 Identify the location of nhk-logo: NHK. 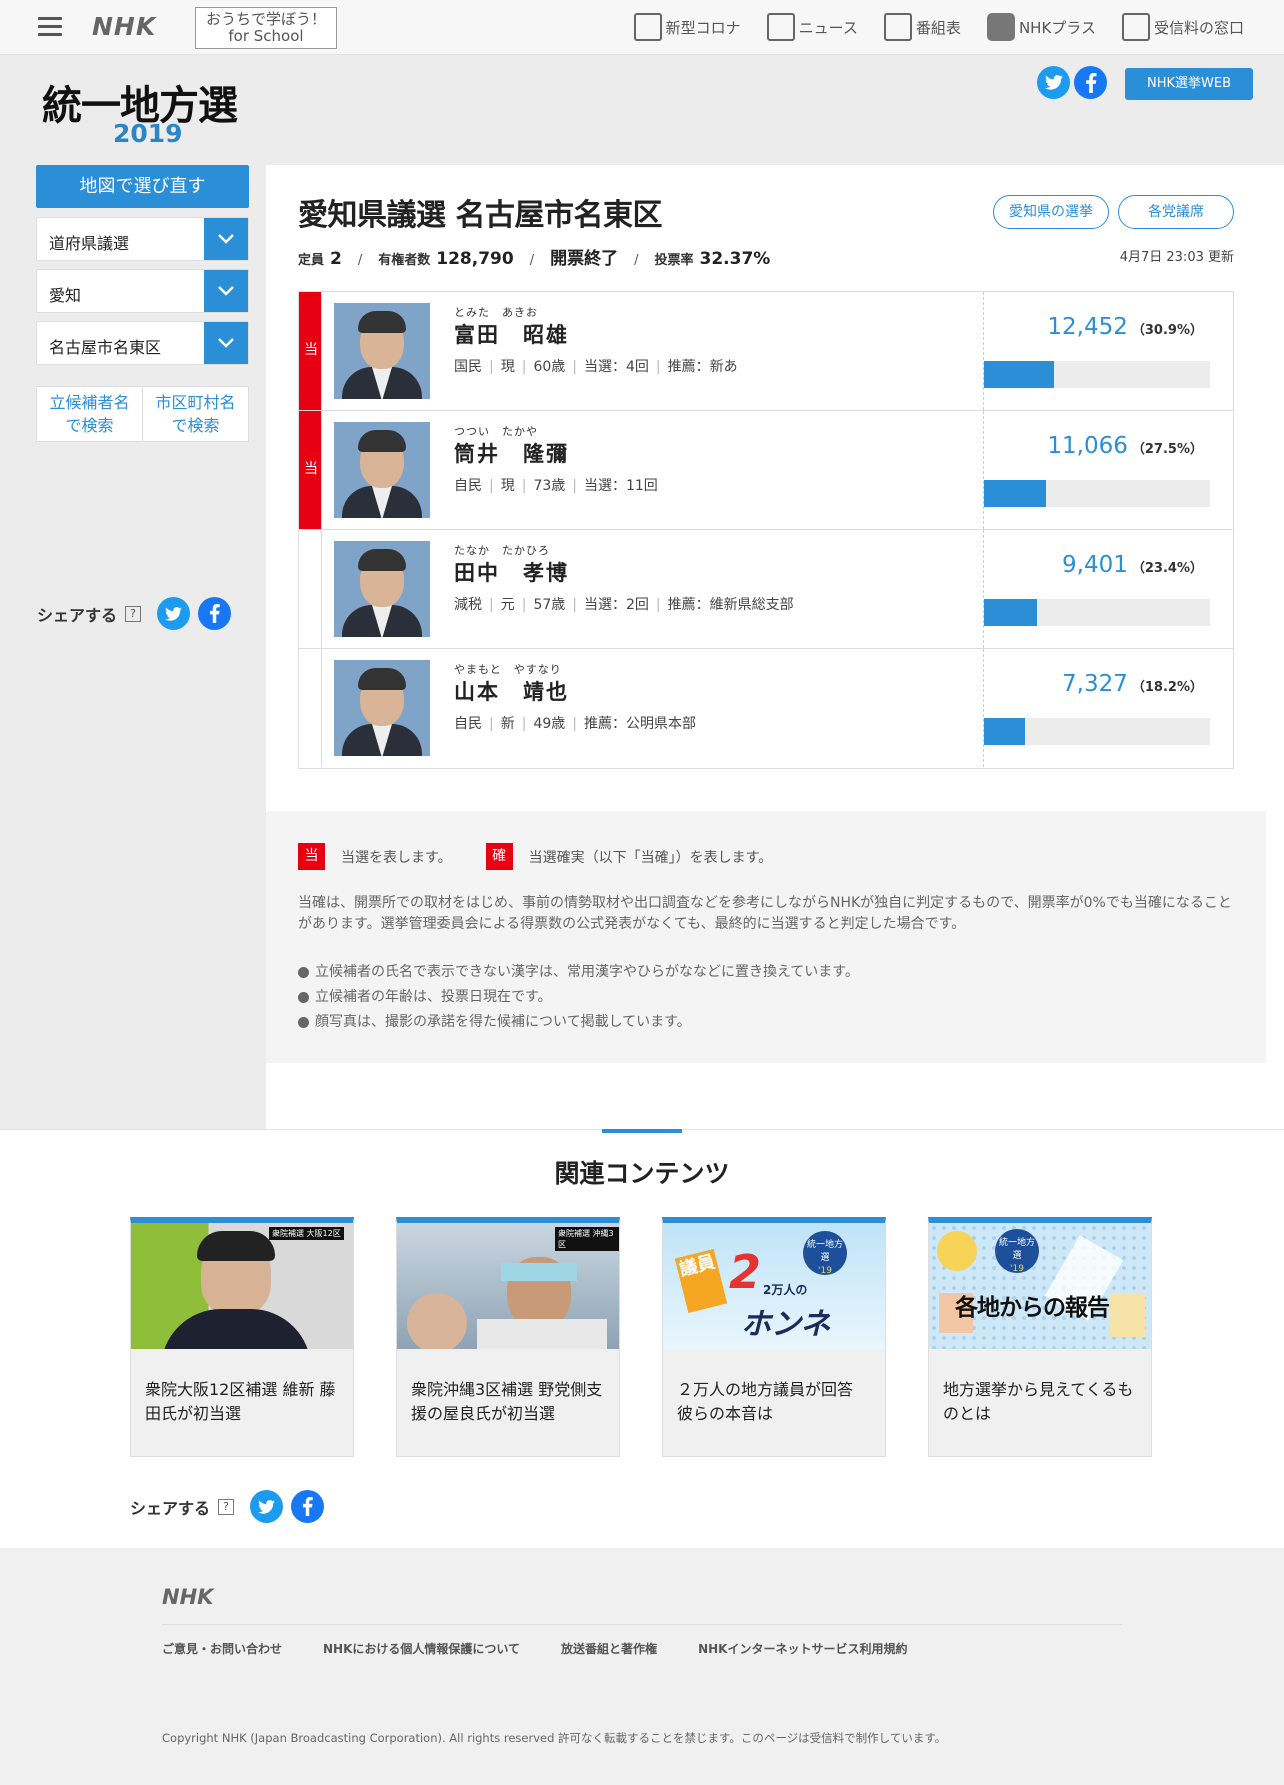
(124, 26).